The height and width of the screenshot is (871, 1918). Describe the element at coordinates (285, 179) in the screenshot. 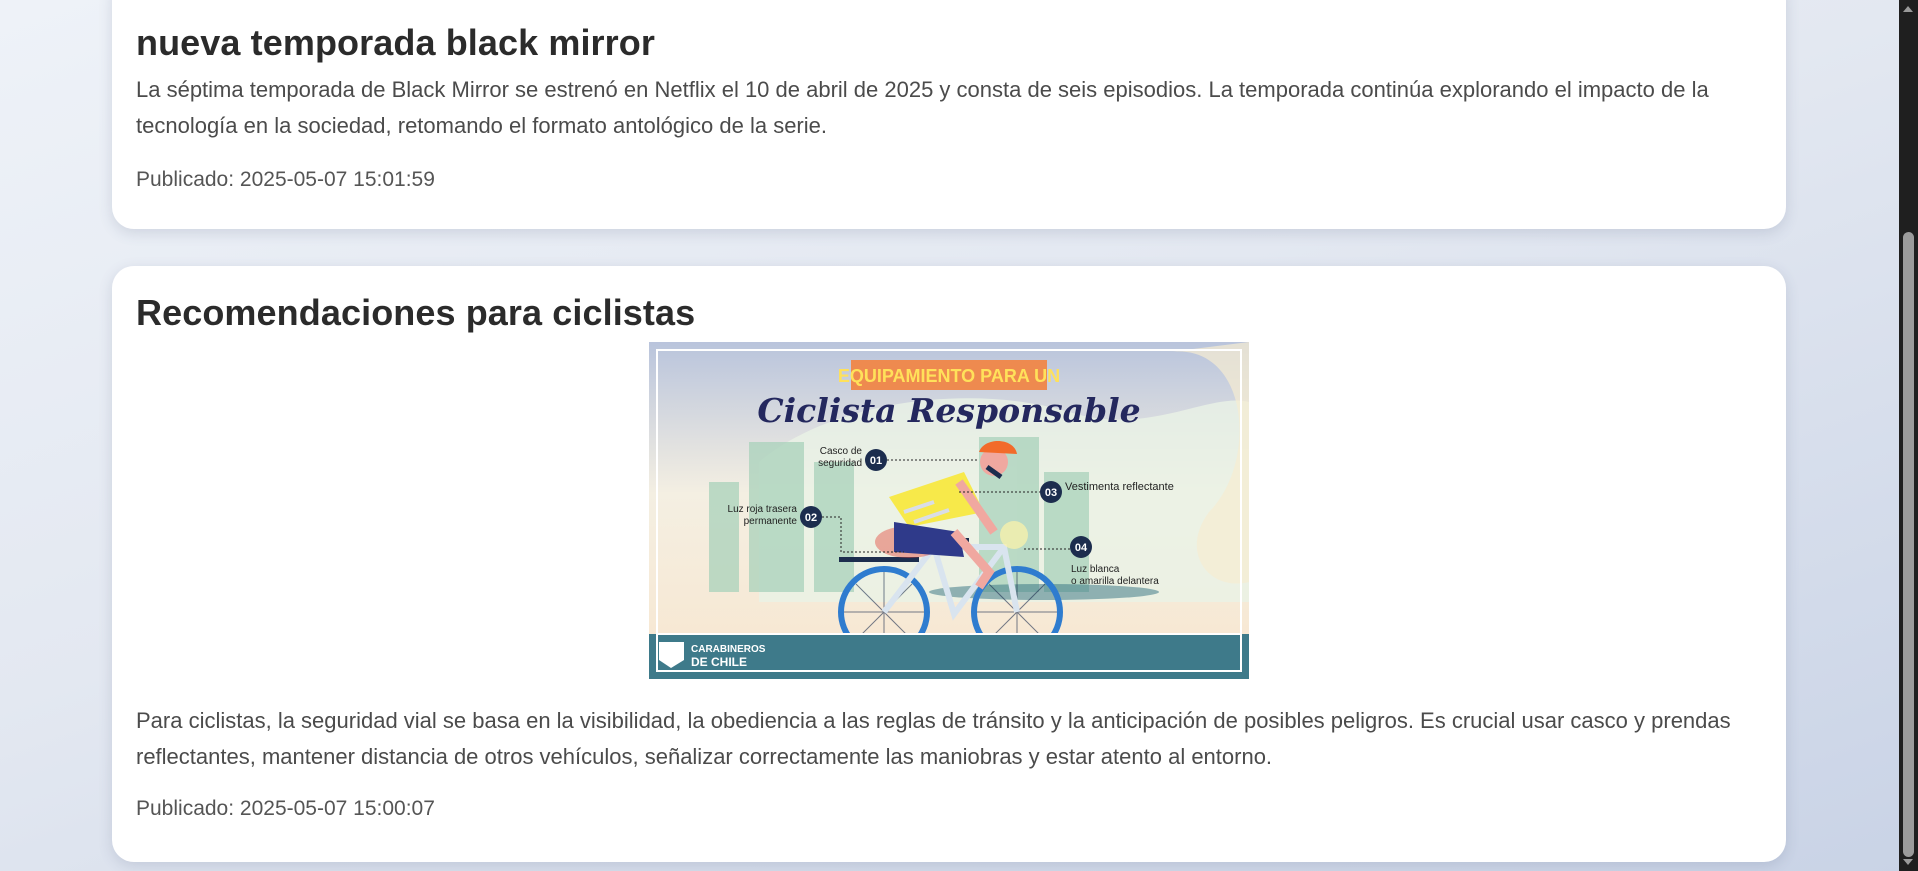

I see `post-date: Publicado: 2025-05-07 15:01:59` at that location.